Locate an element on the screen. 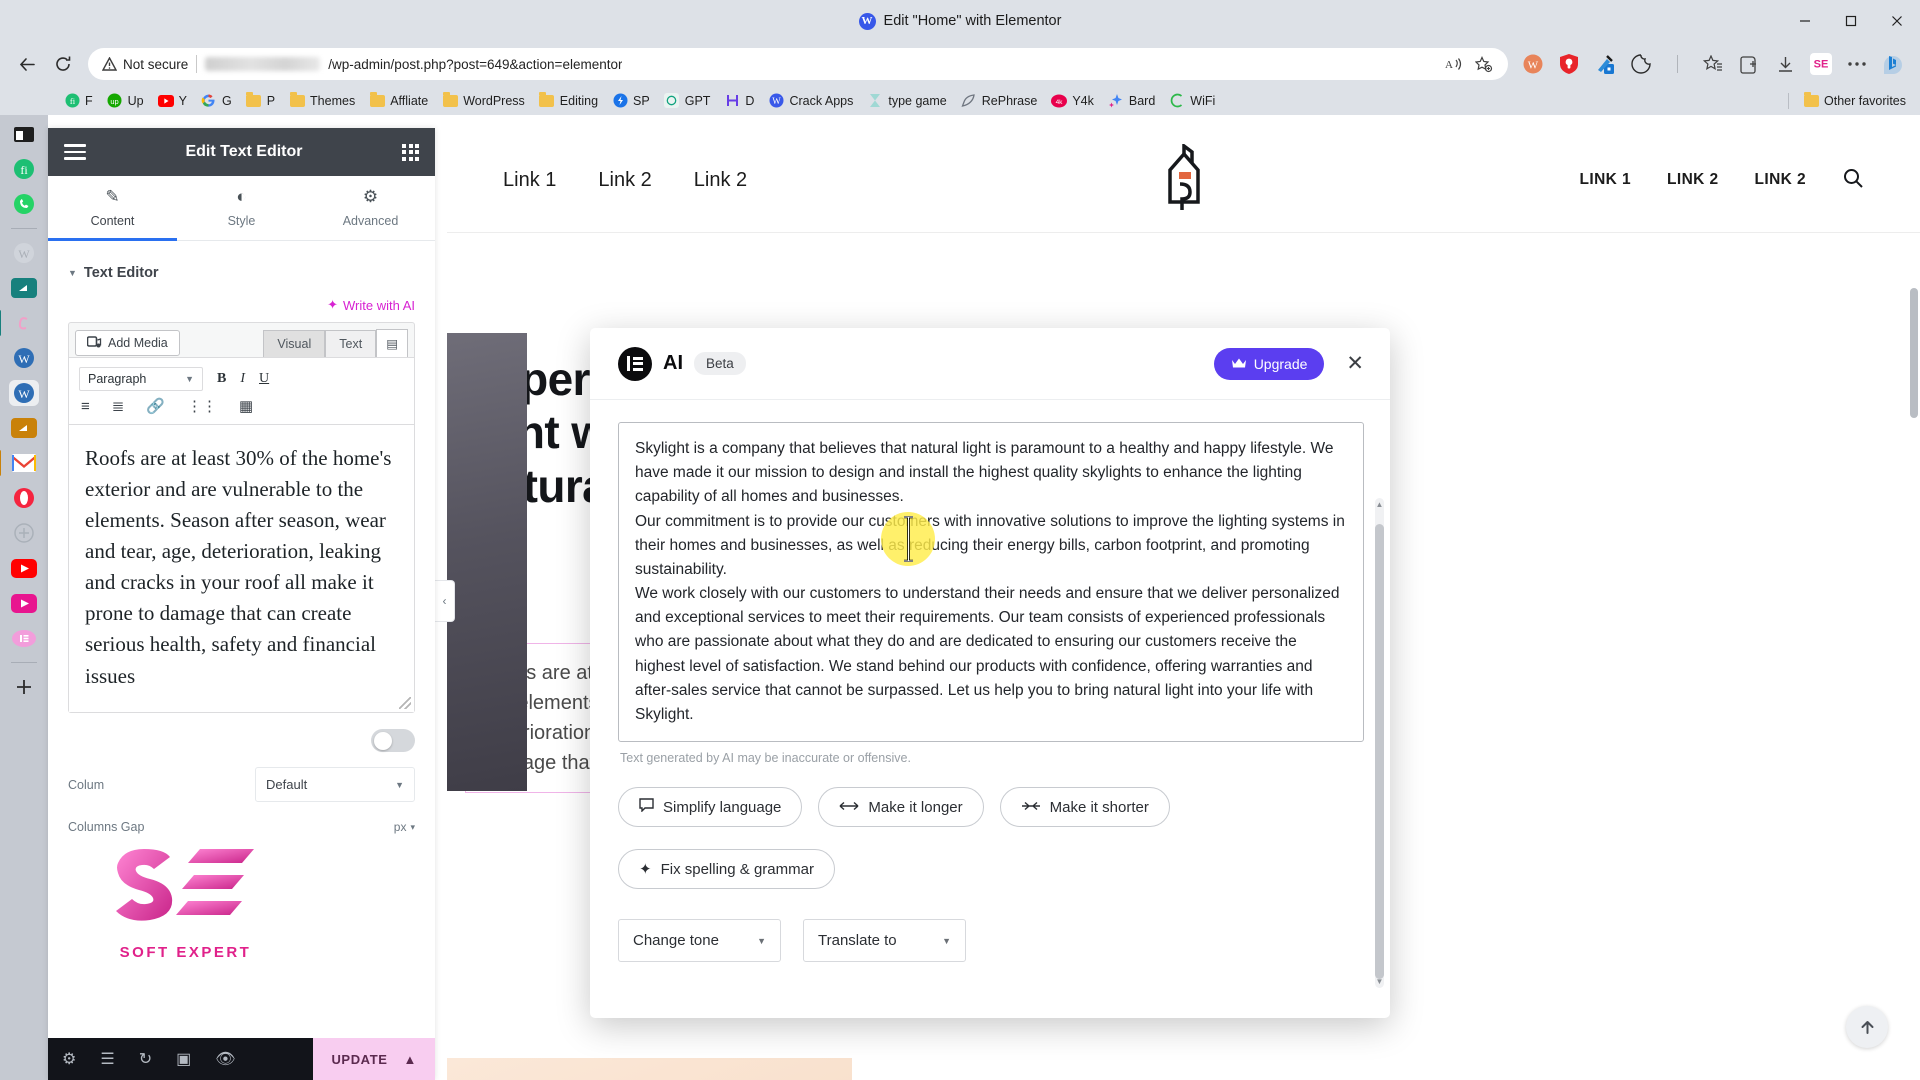 The height and width of the screenshot is (1080, 1920). bookmark-sp: SP is located at coordinates (631, 101).